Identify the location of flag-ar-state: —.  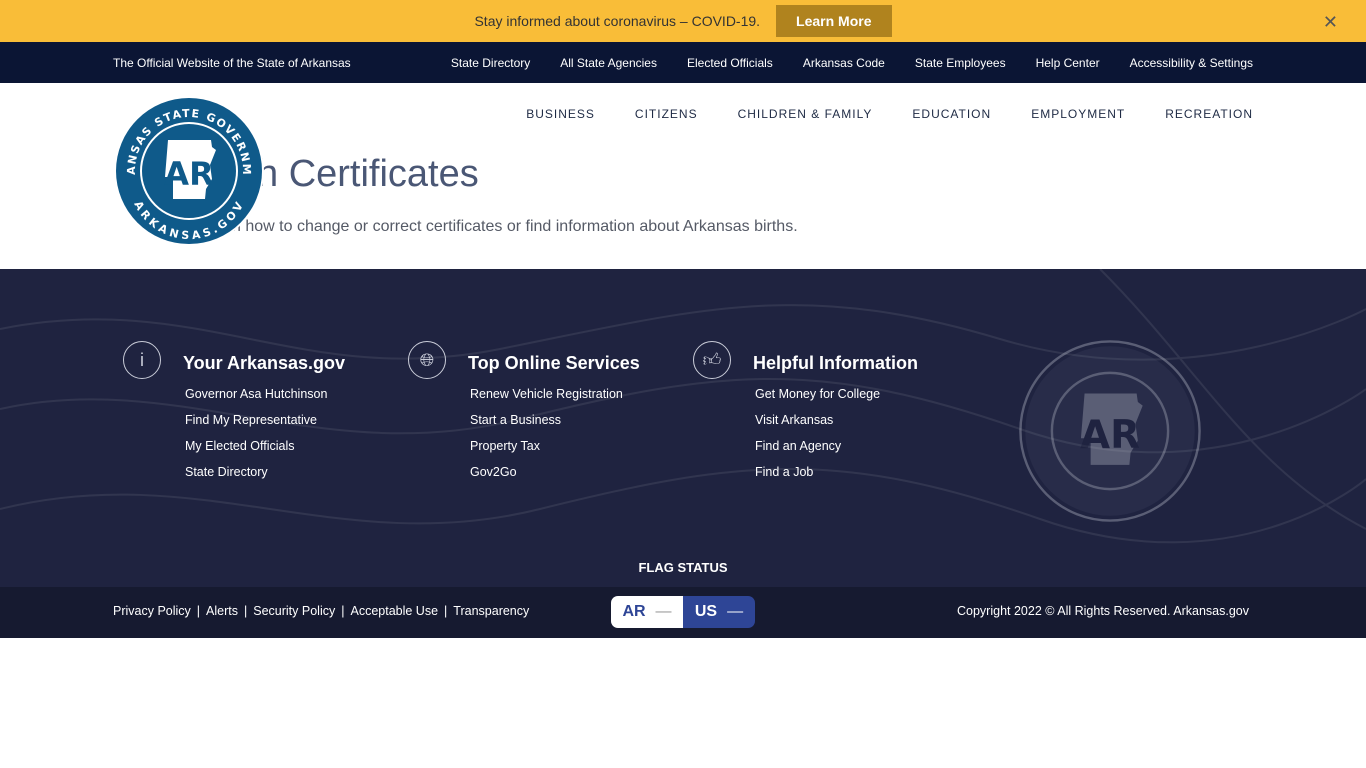
(663, 611).